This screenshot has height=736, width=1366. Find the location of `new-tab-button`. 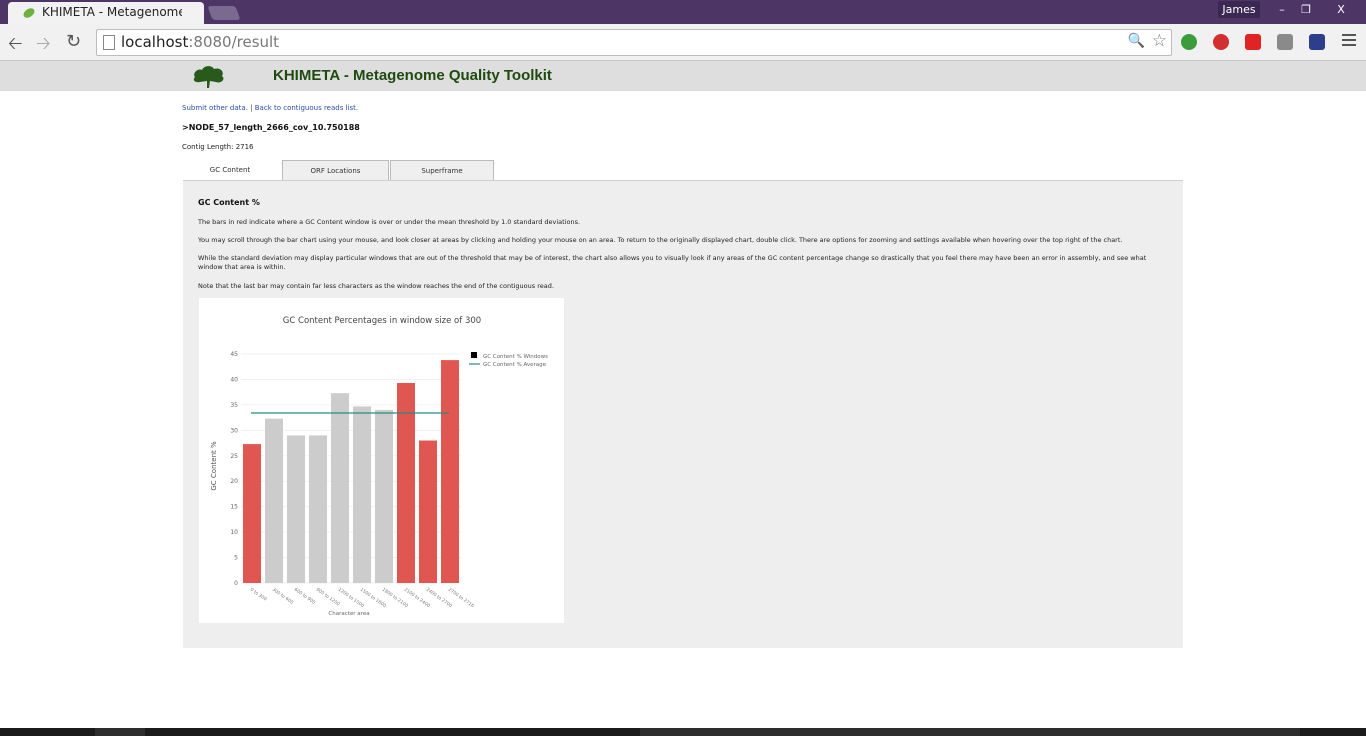

new-tab-button is located at coordinates (224, 13).